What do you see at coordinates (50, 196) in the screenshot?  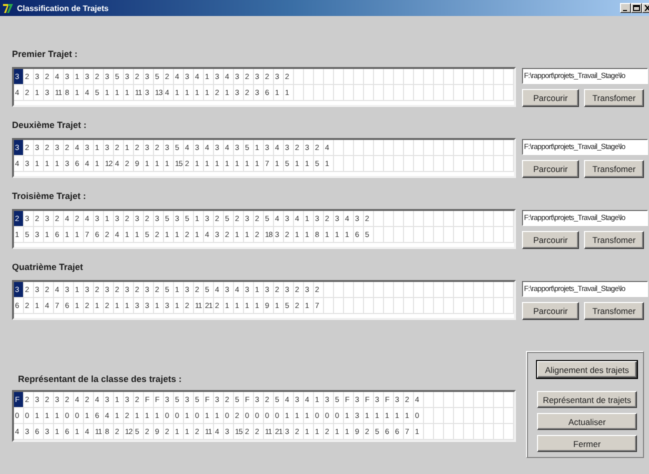 I see `section-label: Troisième Trajet :` at bounding box center [50, 196].